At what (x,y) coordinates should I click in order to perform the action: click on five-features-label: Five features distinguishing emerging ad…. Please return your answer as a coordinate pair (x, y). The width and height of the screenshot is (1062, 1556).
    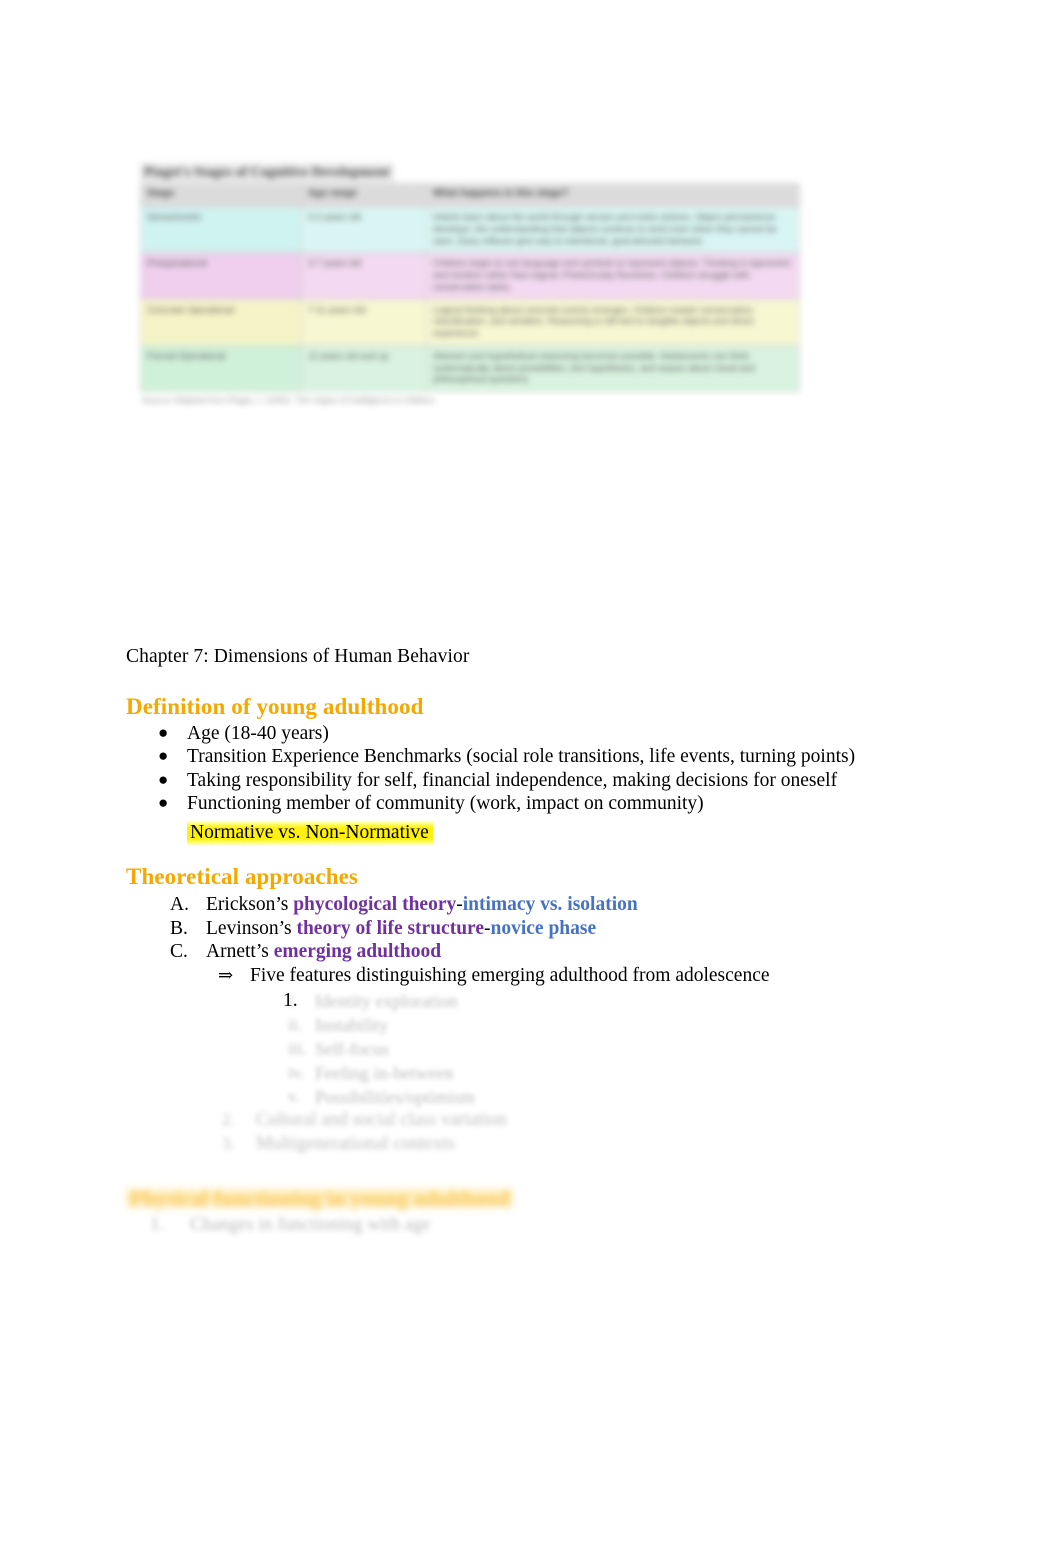
    Looking at the image, I should click on (510, 975).